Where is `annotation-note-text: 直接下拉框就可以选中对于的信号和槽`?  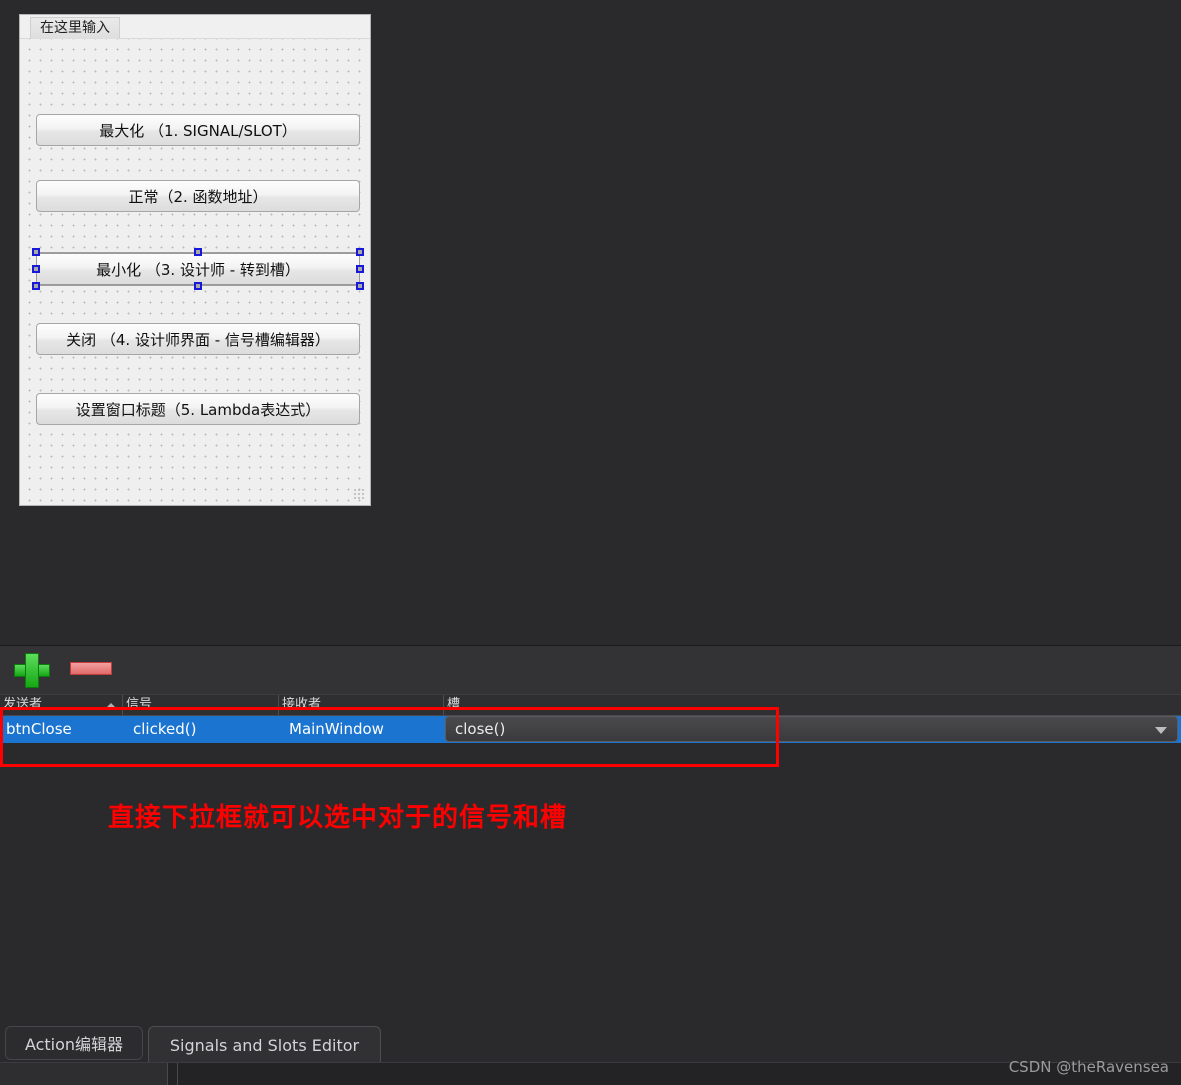
annotation-note-text: 直接下拉框就可以选中对于的信号和槽 is located at coordinates (338, 818).